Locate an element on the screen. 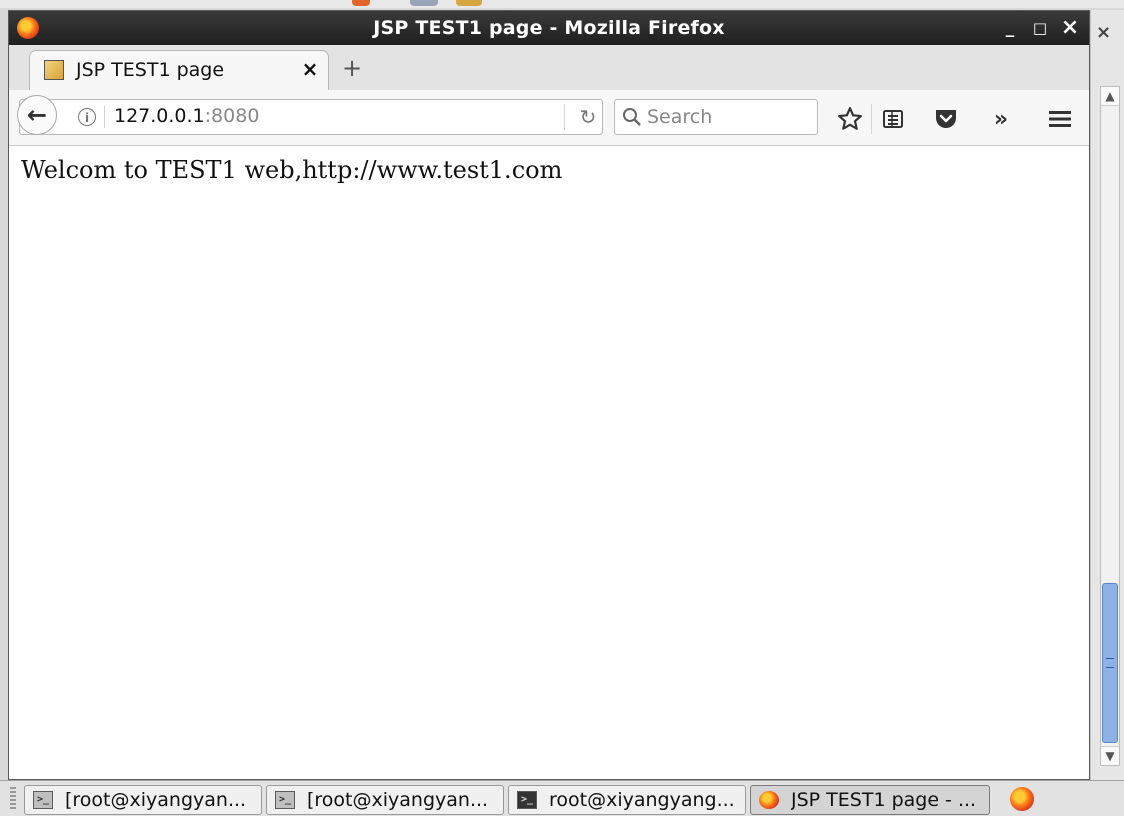 This screenshot has height=816, width=1124. page-favicon-icon is located at coordinates (54, 70).